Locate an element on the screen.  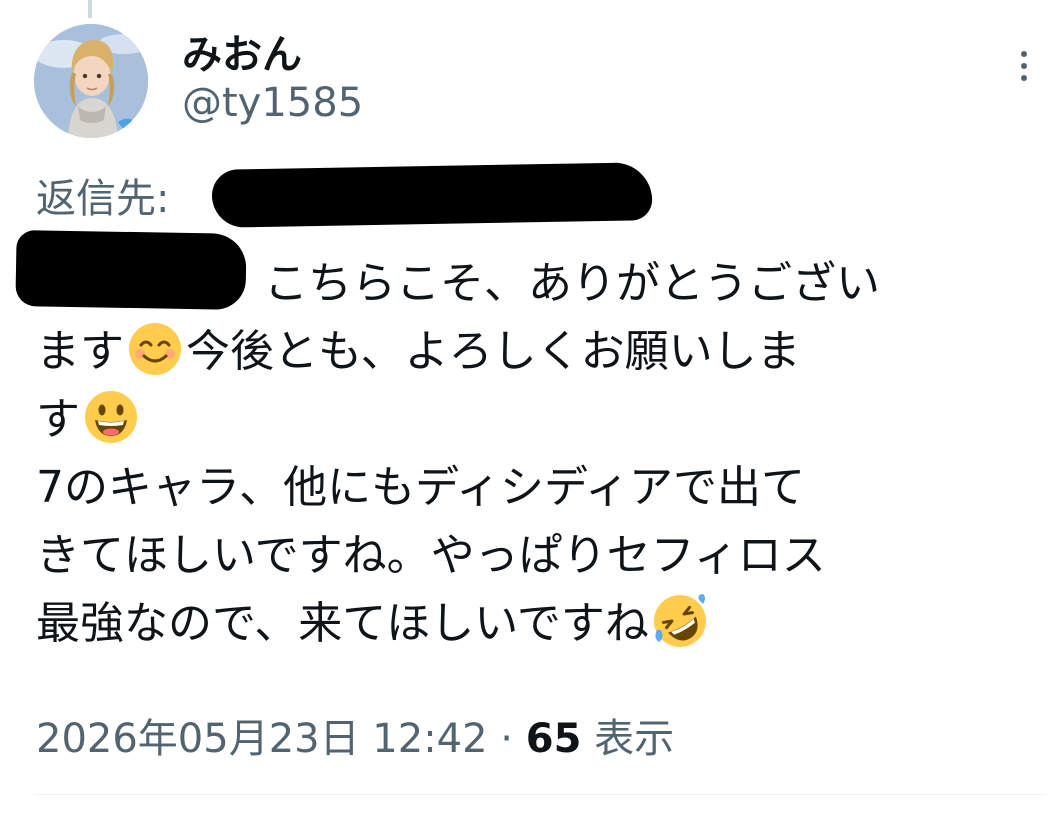
tweet-text-line: ます 今後とも、よろしくお願いしま is located at coordinates (541, 352).